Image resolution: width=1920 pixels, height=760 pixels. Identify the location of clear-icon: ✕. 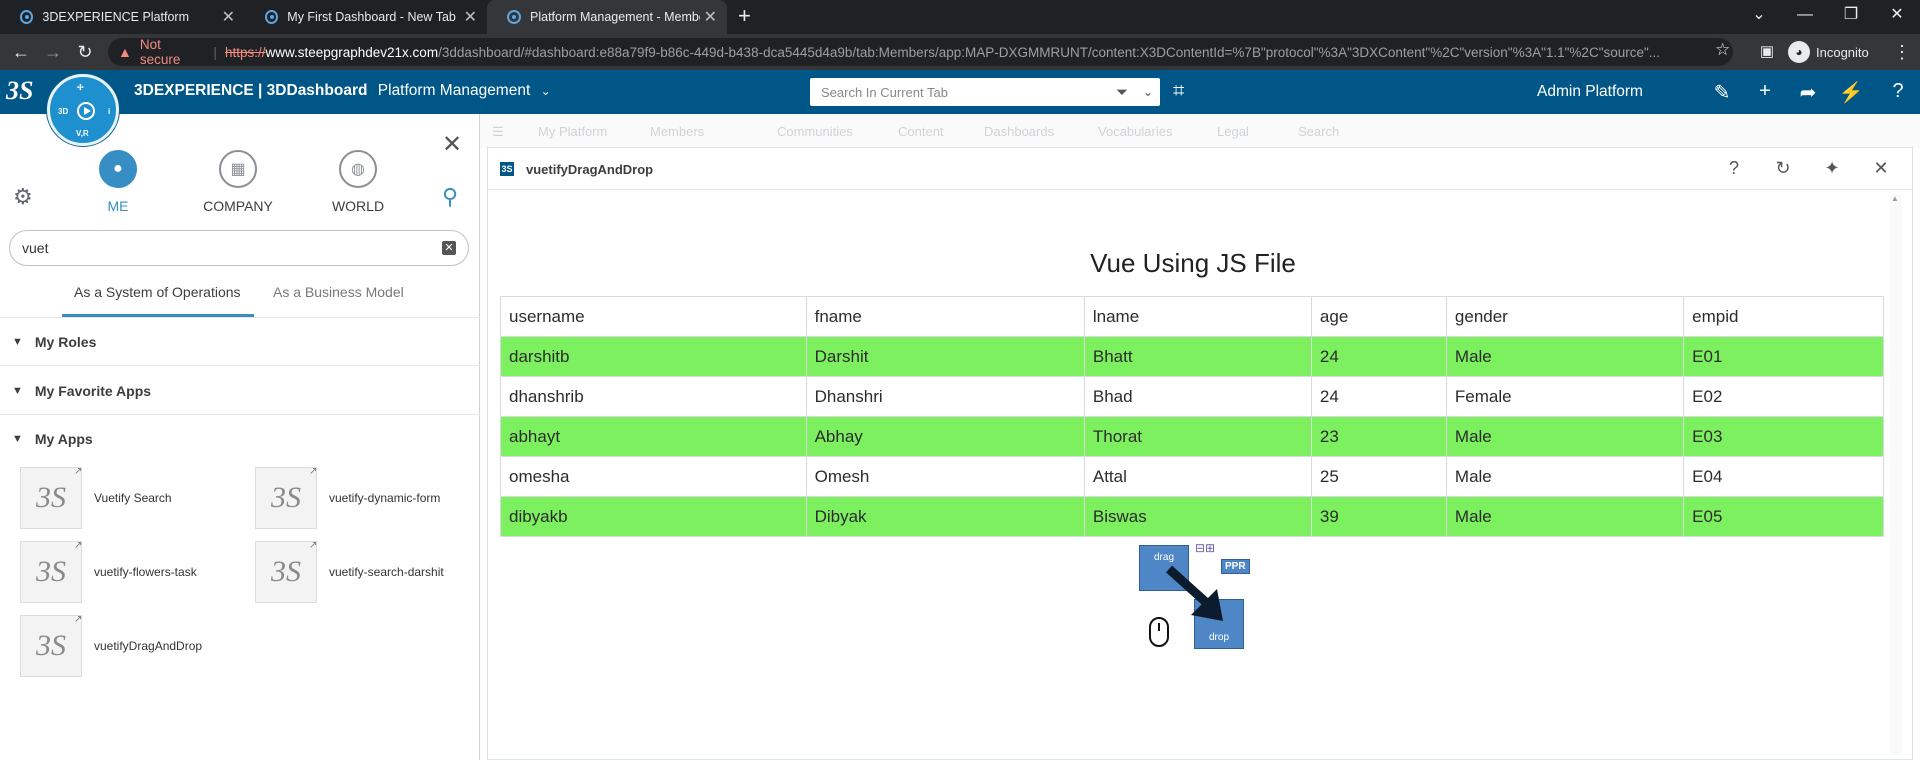
(449, 248).